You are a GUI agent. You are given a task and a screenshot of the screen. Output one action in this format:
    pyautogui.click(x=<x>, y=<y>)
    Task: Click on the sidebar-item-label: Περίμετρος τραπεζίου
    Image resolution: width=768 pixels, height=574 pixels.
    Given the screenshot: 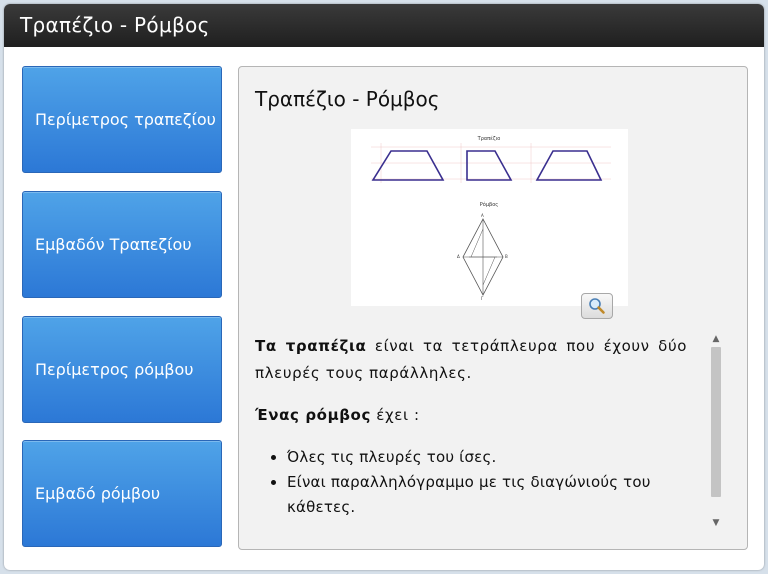 What is the action you would take?
    pyautogui.click(x=125, y=119)
    